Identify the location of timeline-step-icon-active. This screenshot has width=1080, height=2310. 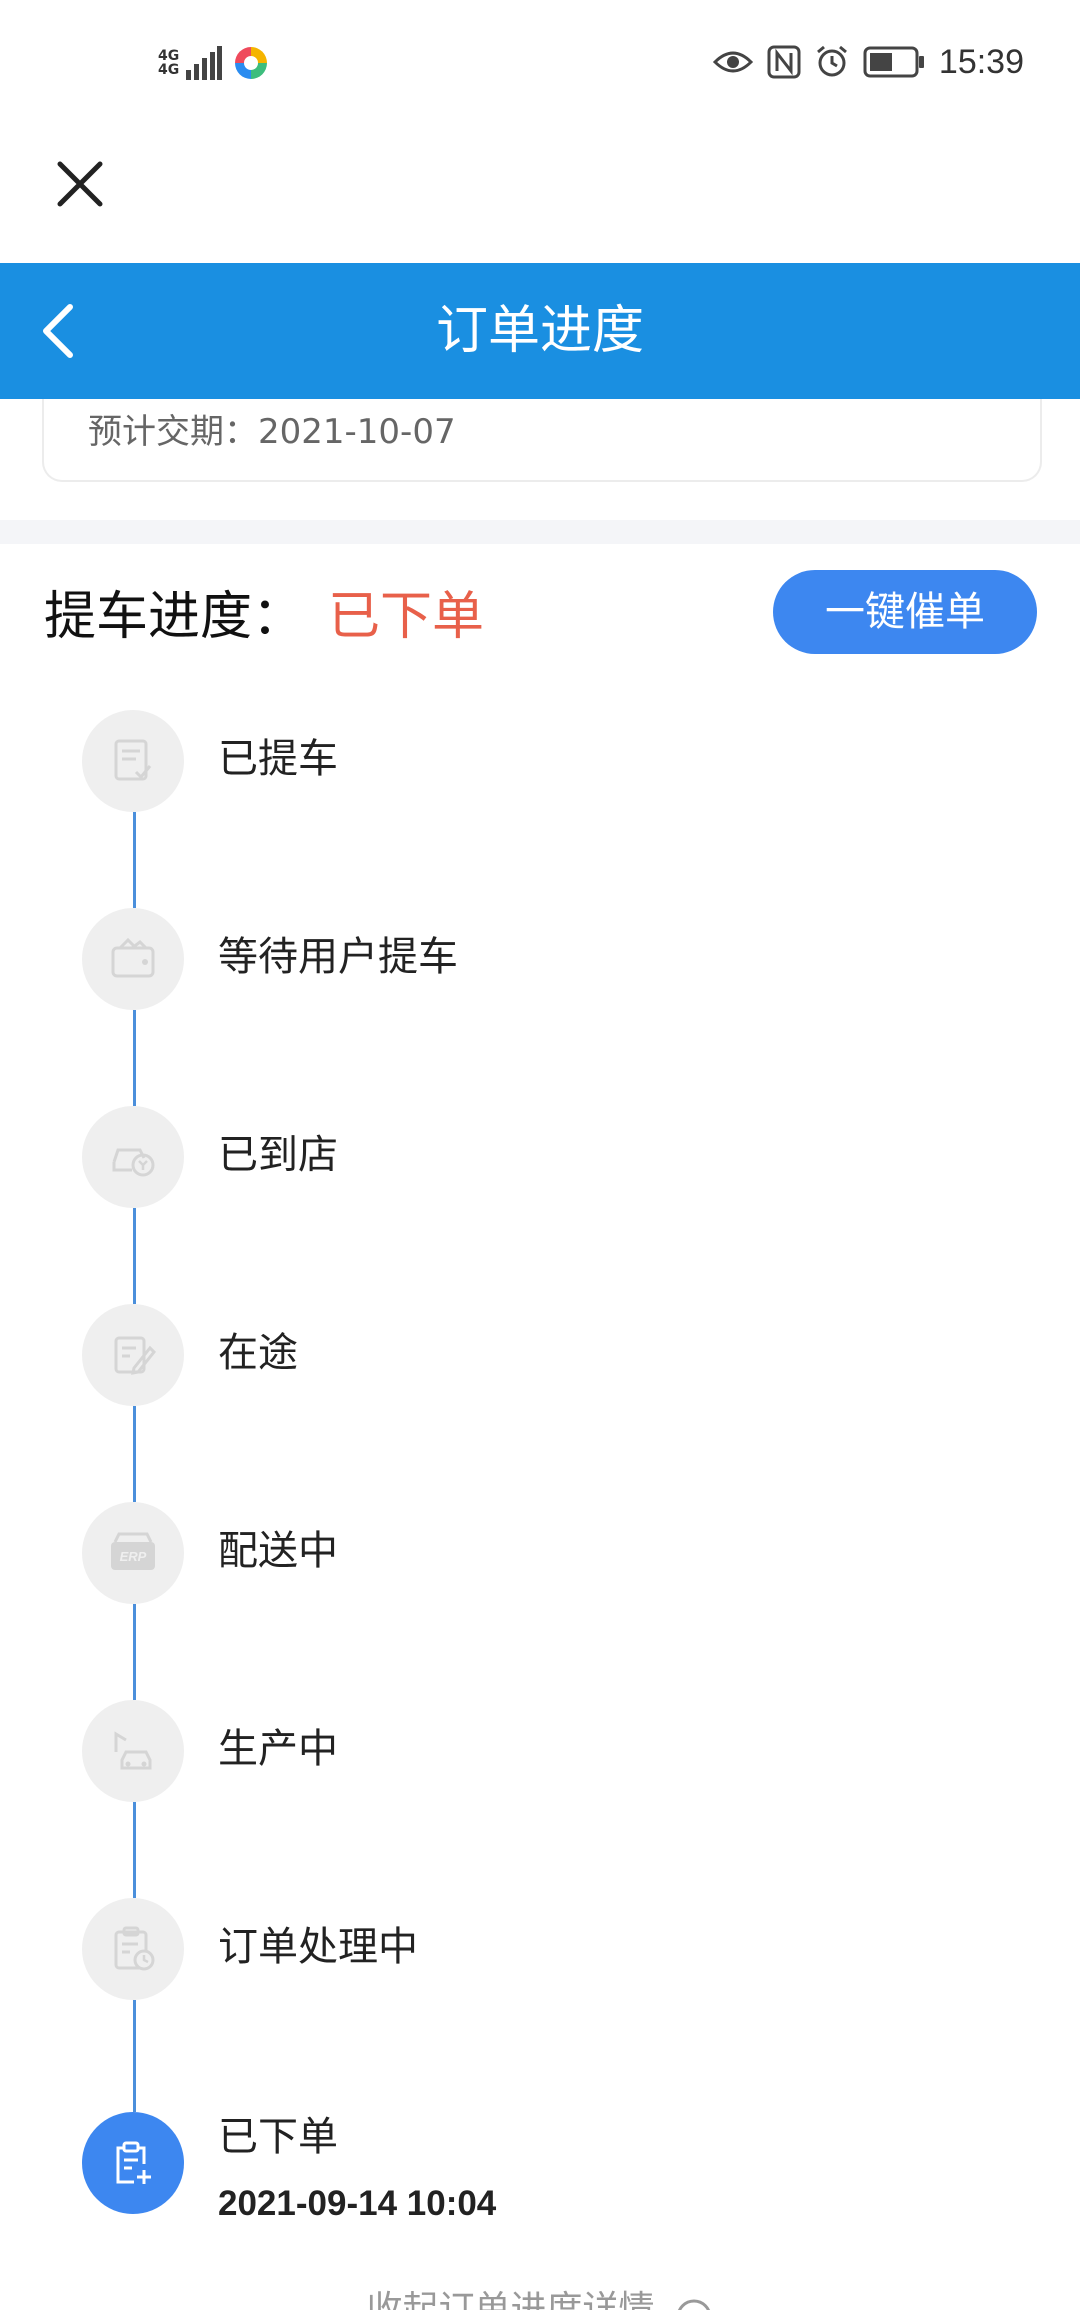
(133, 2163).